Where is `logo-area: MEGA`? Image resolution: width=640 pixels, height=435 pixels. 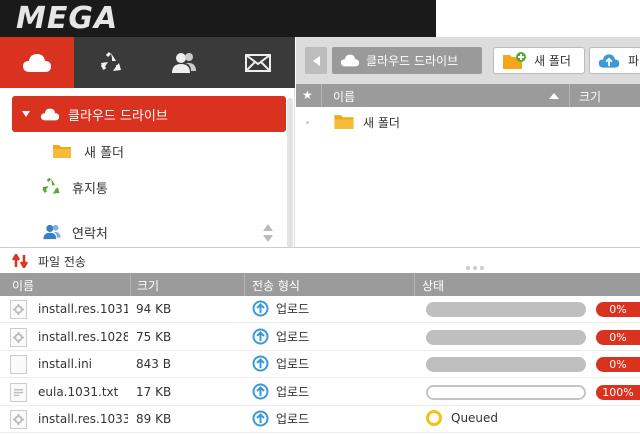 logo-area: MEGA is located at coordinates (218, 18).